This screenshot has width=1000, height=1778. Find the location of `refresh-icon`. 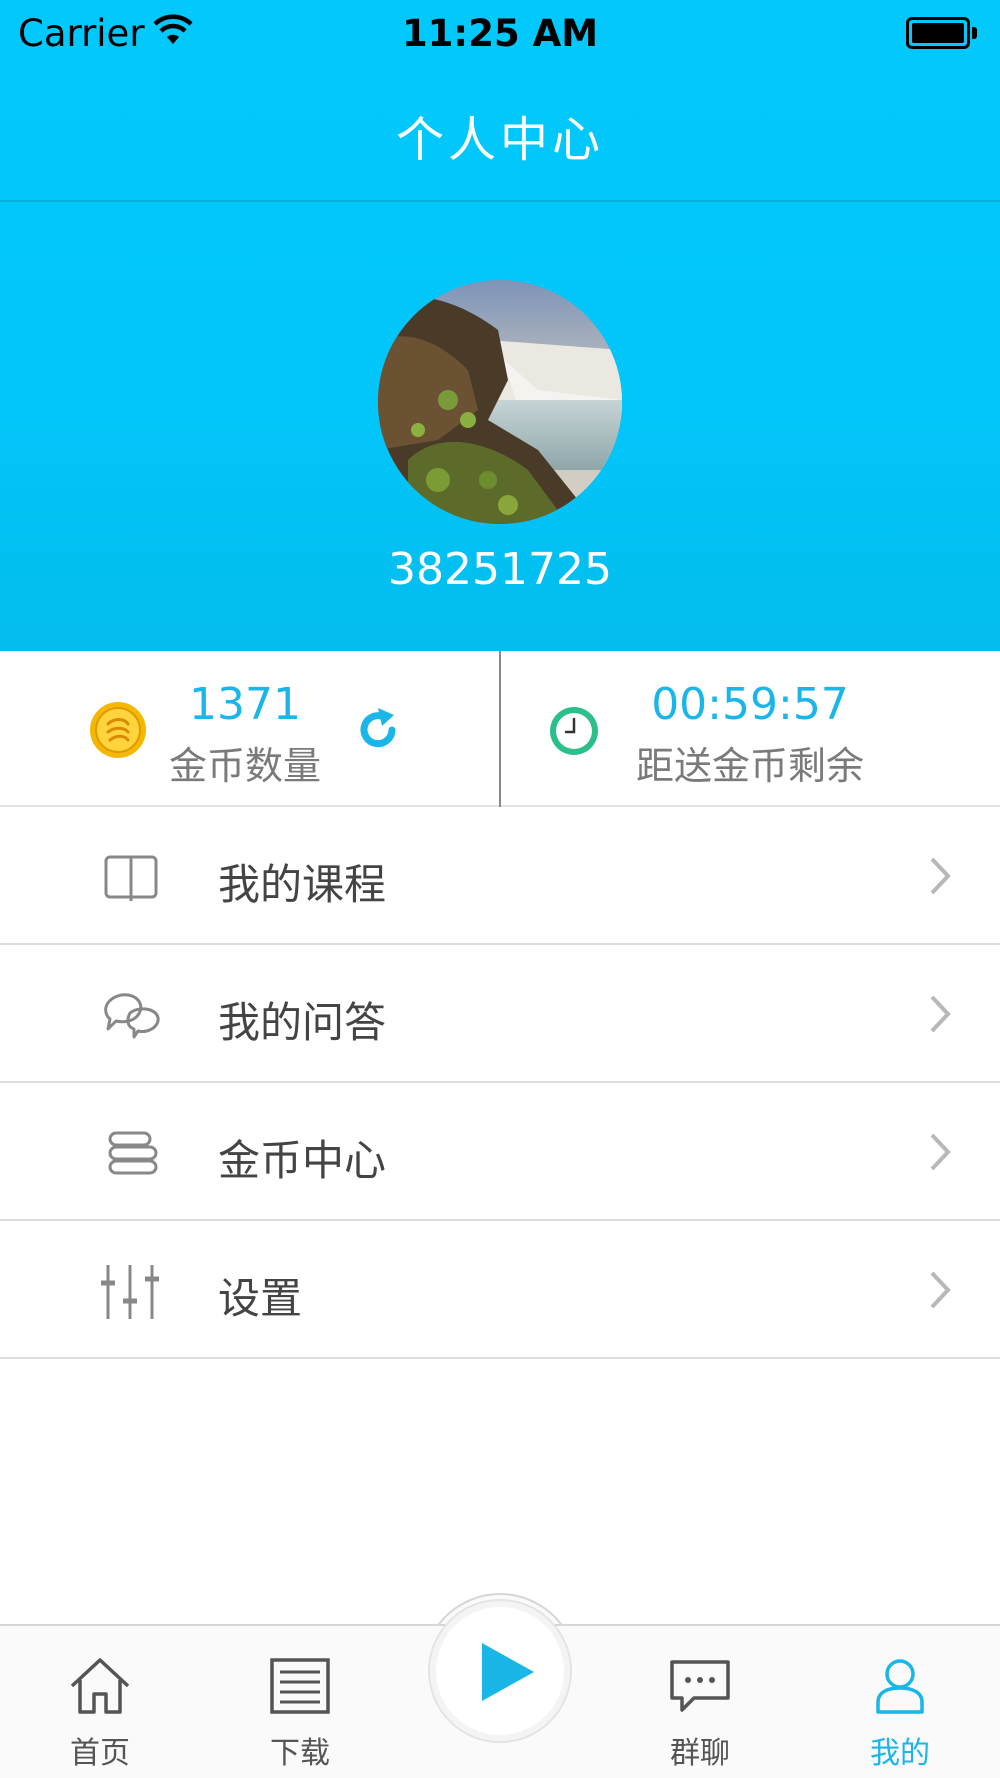

refresh-icon is located at coordinates (378, 730).